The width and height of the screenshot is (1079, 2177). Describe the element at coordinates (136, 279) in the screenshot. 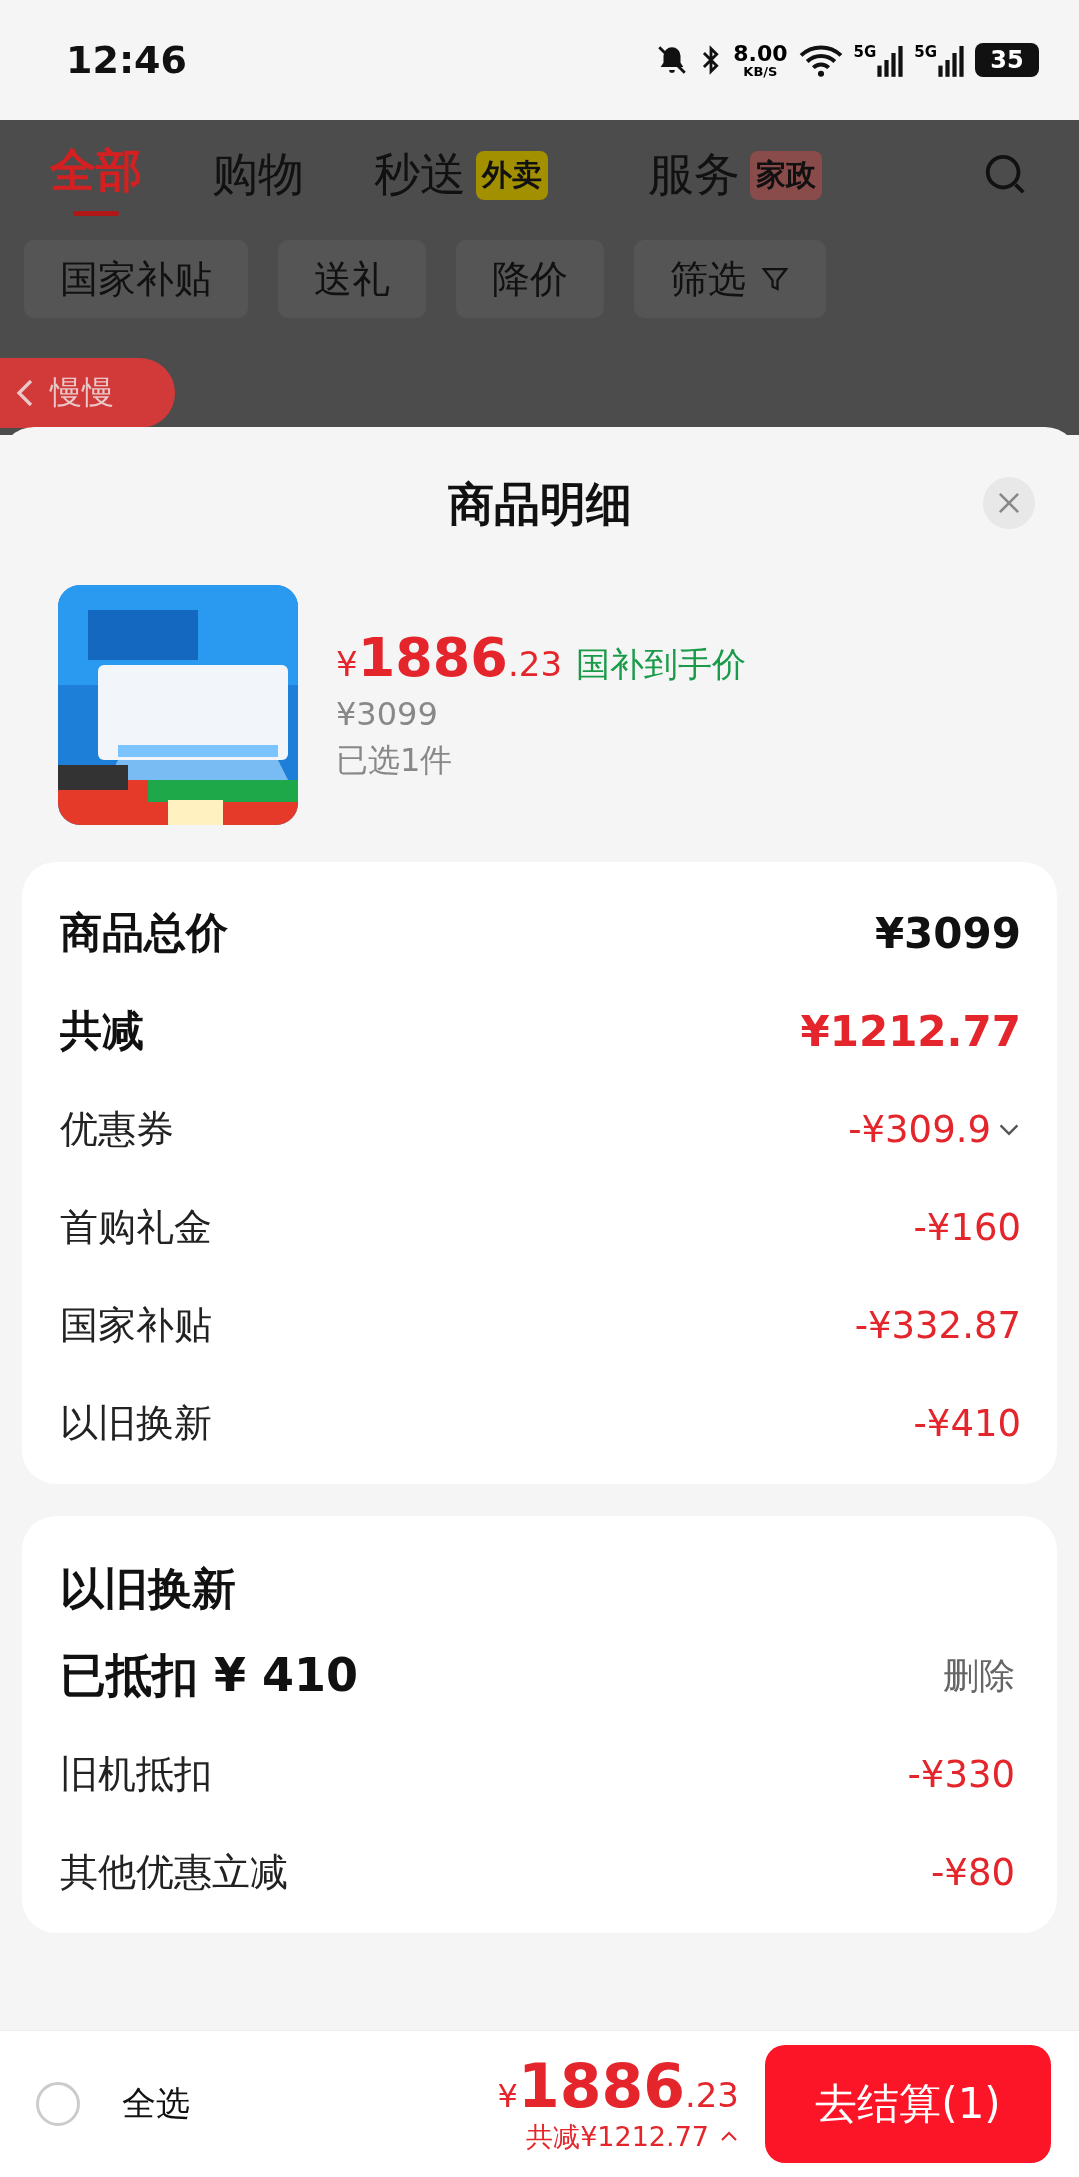

I see `filter-chip: 国家补贴` at that location.